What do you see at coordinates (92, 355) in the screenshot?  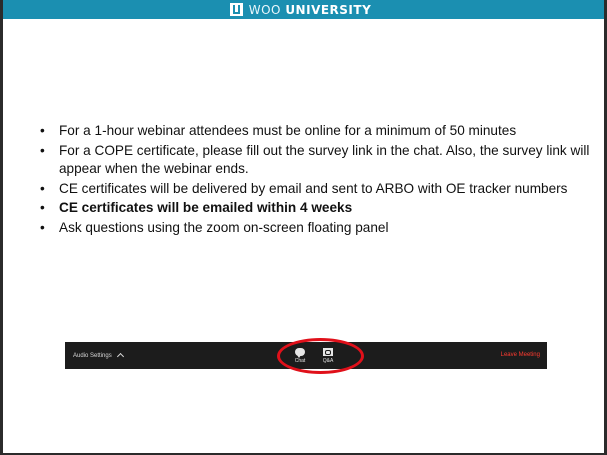 I see `audio-settings-label: Audio Settings` at bounding box center [92, 355].